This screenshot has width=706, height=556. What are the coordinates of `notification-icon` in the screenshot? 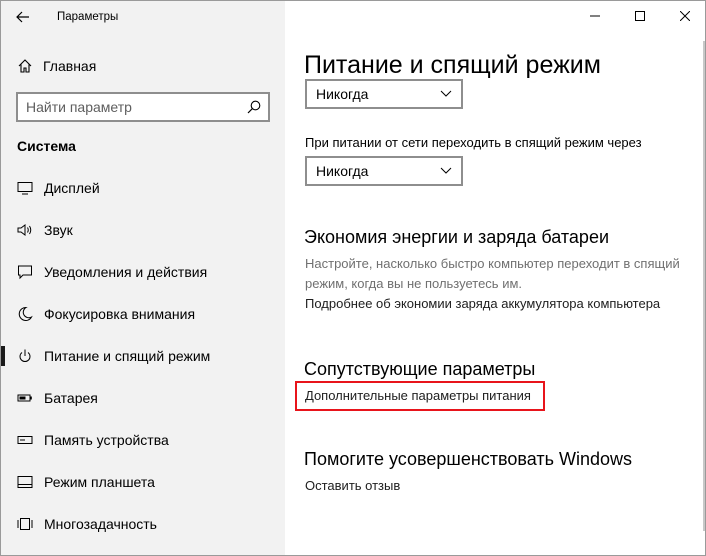 It's located at (25, 272).